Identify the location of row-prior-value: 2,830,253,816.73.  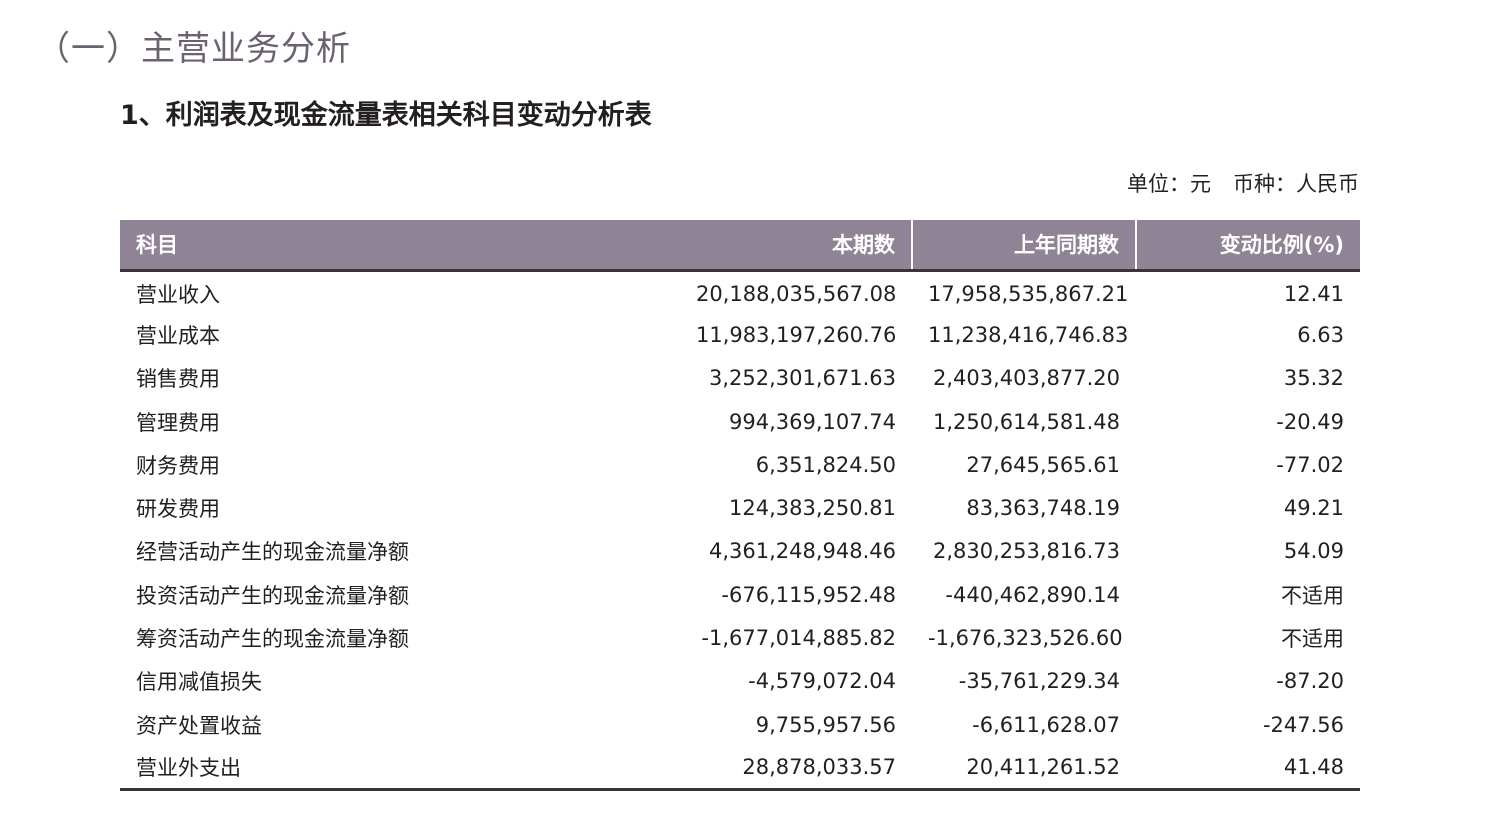
(1026, 551).